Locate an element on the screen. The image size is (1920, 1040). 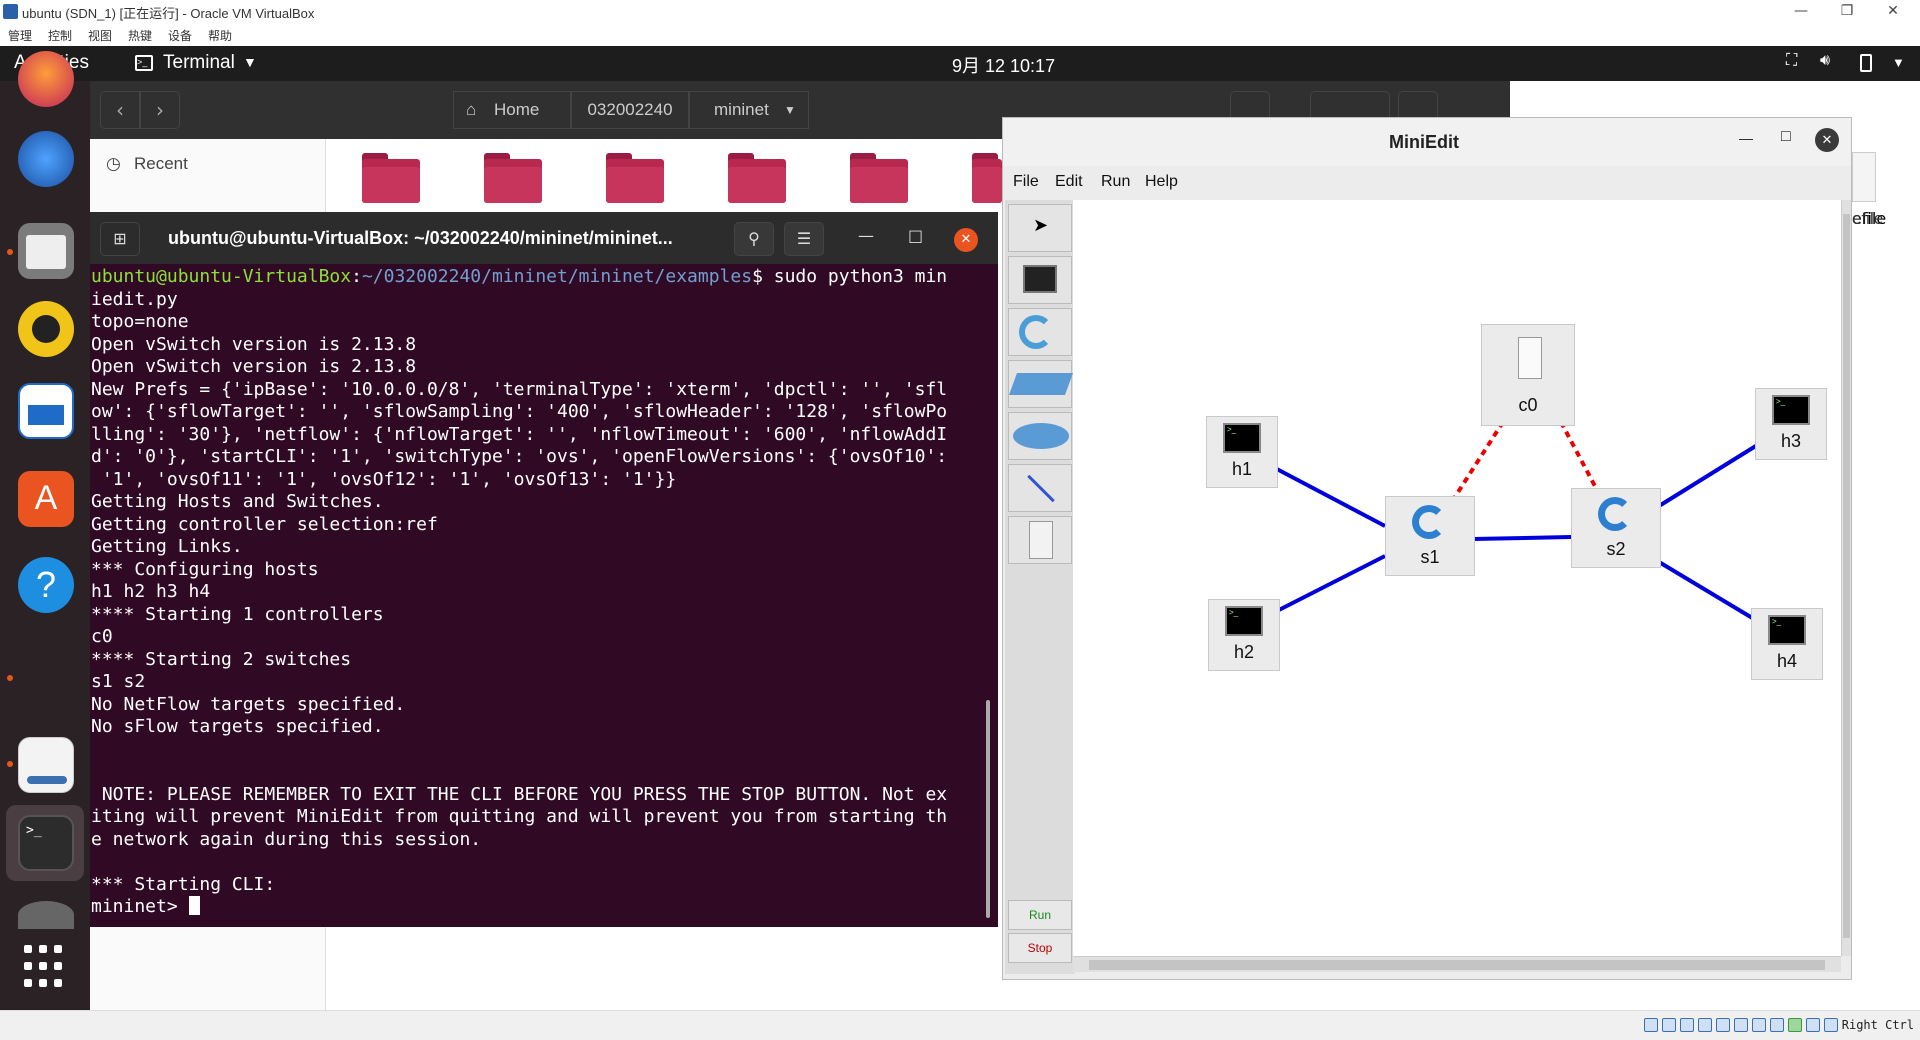
host-h4: h4 is located at coordinates (1787, 644).